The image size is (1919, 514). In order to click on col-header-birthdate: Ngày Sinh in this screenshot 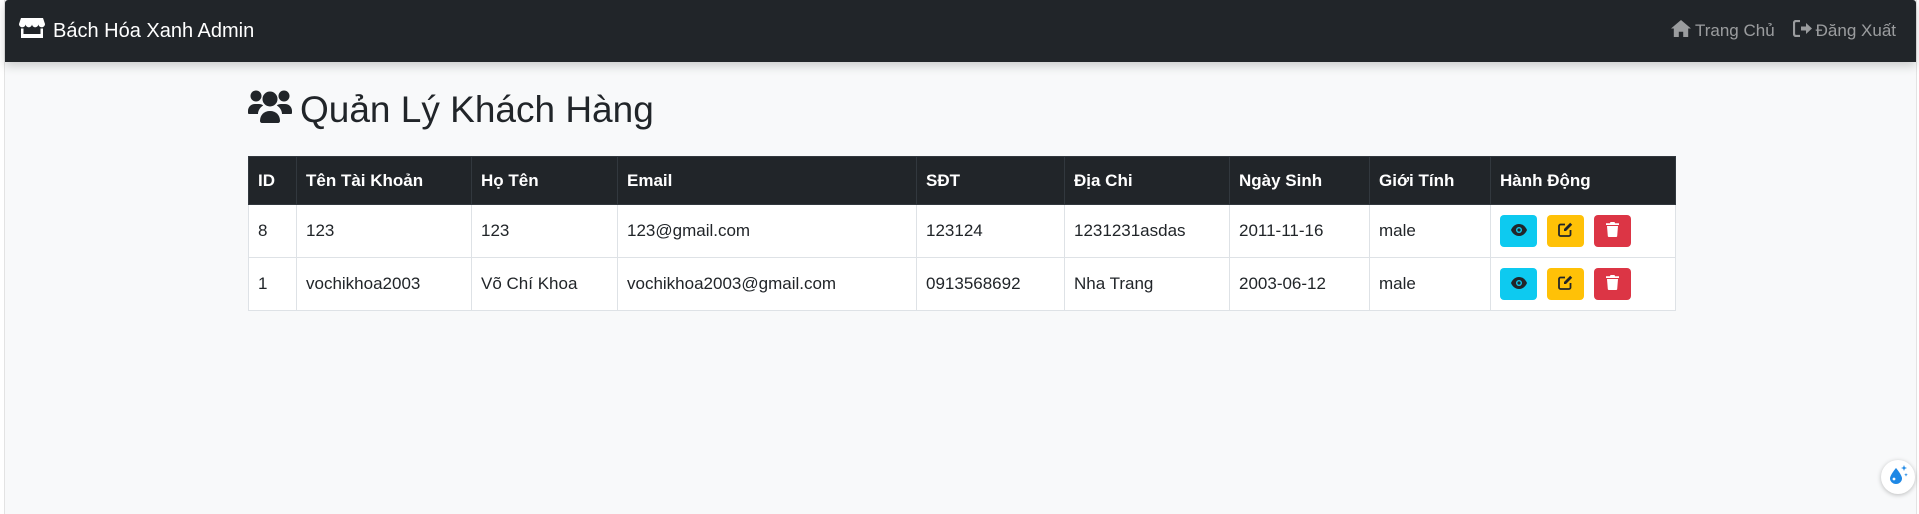, I will do `click(1299, 180)`.